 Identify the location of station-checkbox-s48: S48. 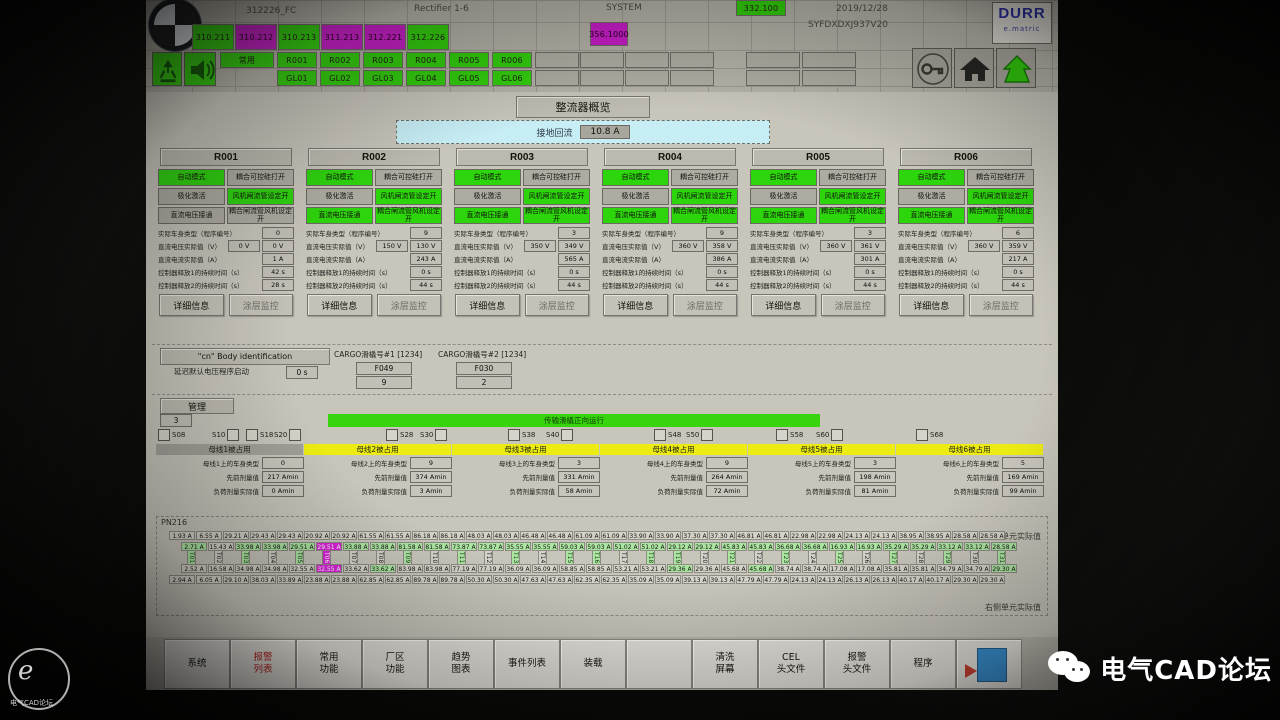
(667, 435).